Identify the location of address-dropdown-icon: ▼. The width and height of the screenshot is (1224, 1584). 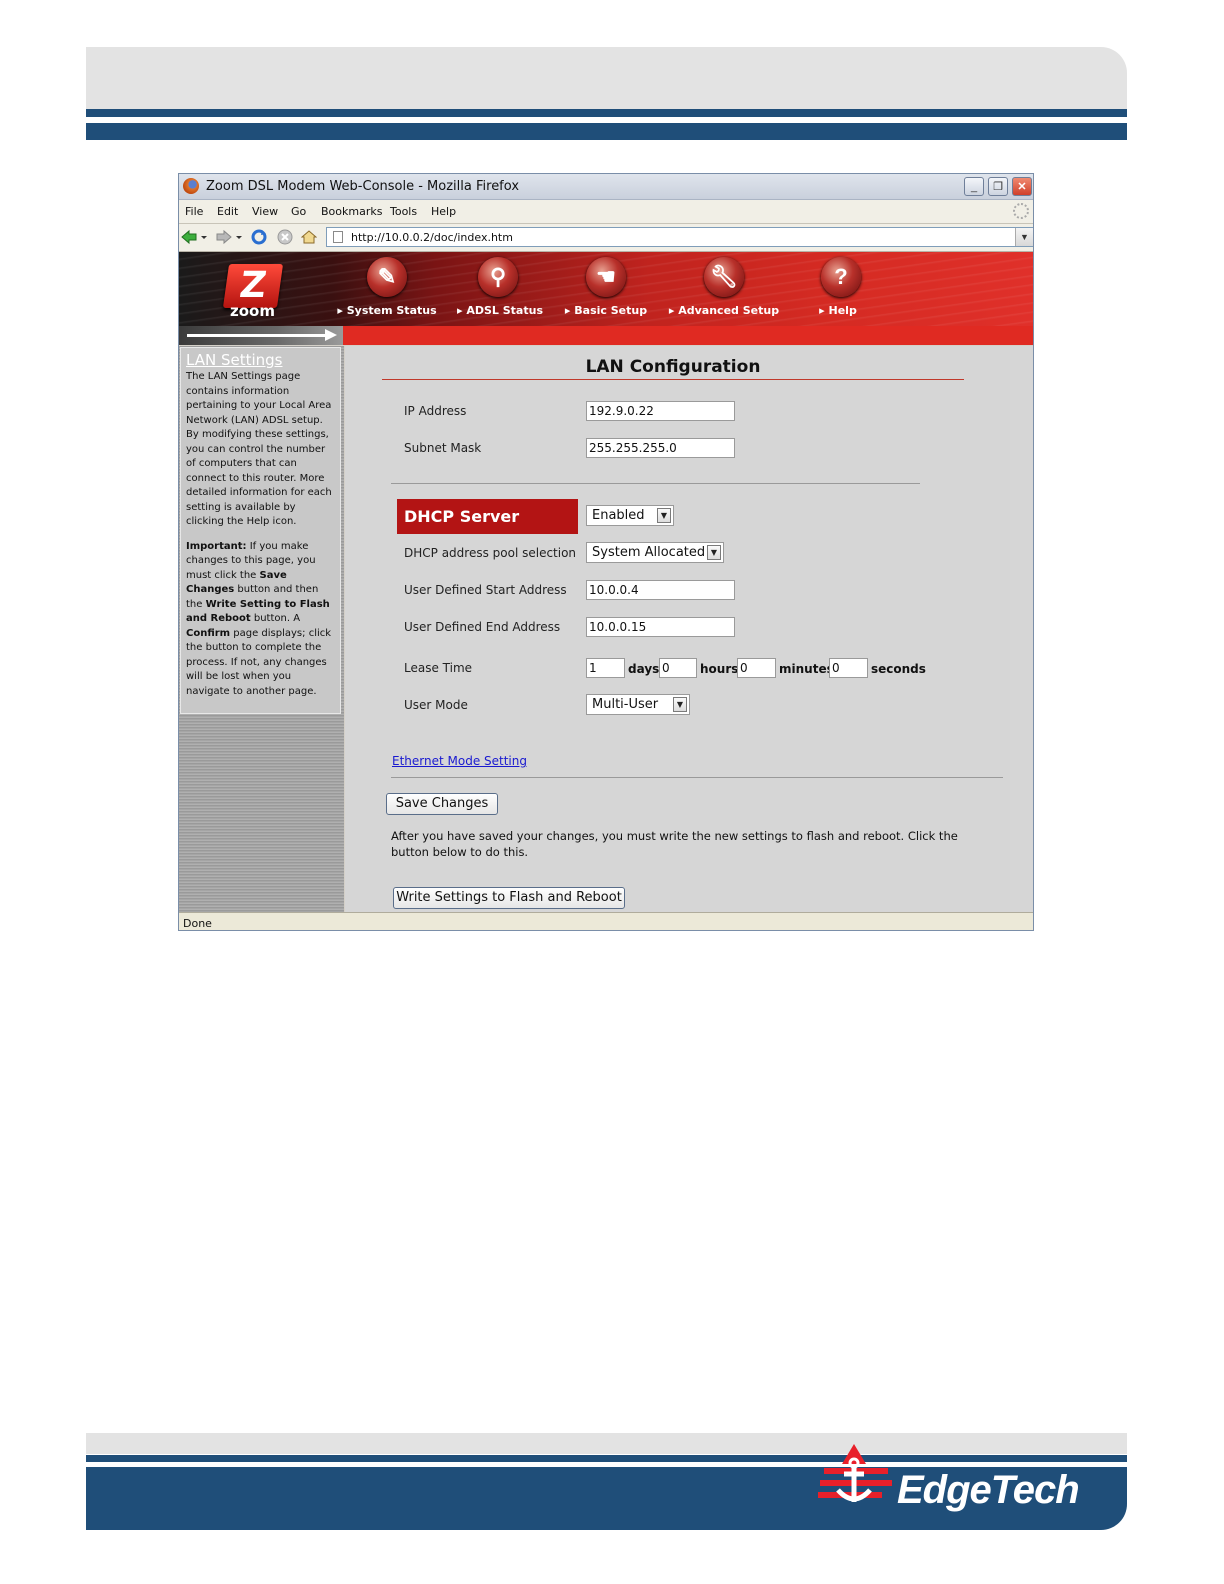
(1024, 237).